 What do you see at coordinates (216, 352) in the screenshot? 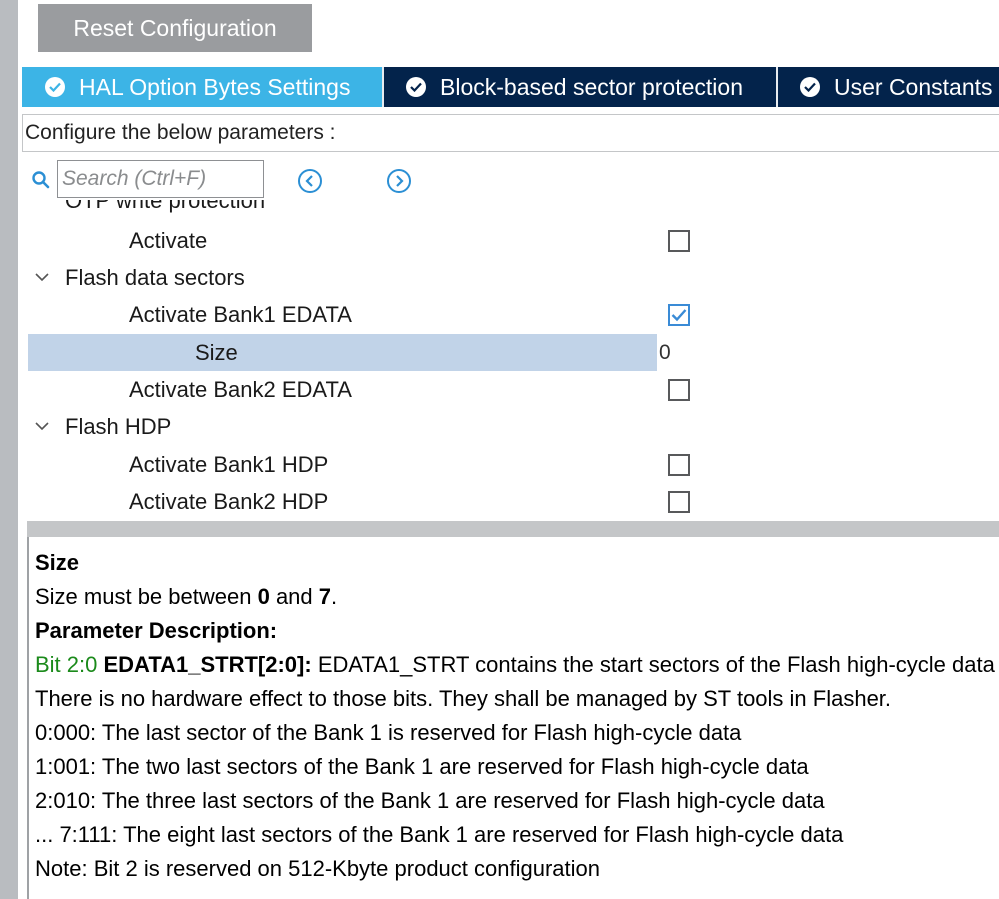
I see `item-label: Size` at bounding box center [216, 352].